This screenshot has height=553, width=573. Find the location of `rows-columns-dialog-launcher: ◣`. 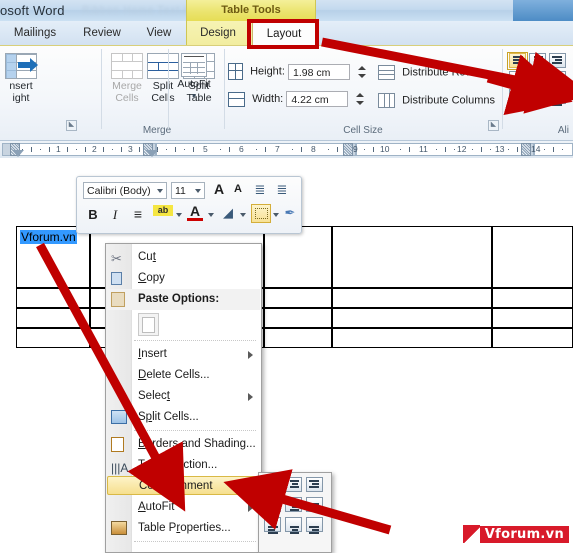

rows-columns-dialog-launcher: ◣ is located at coordinates (71, 125).